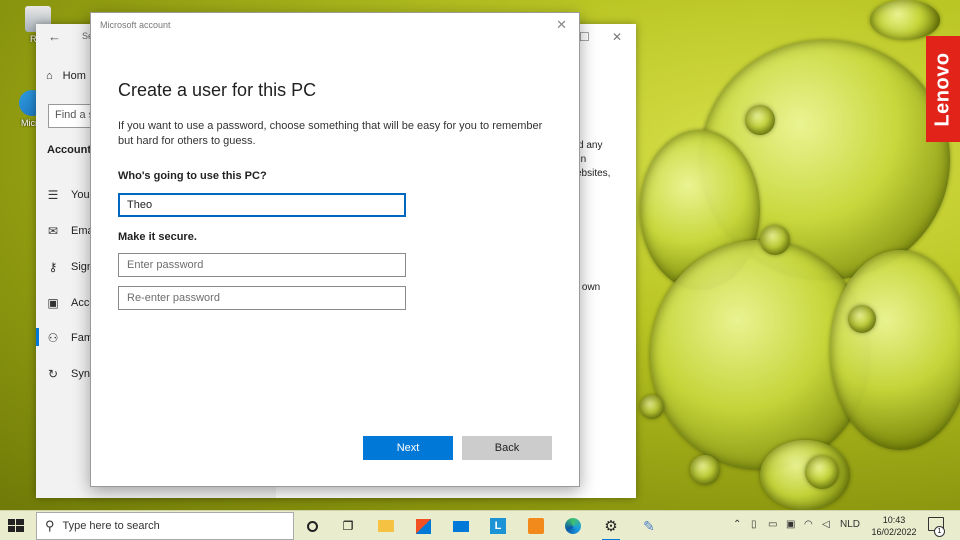  I want to click on username-input, so click(262, 205).